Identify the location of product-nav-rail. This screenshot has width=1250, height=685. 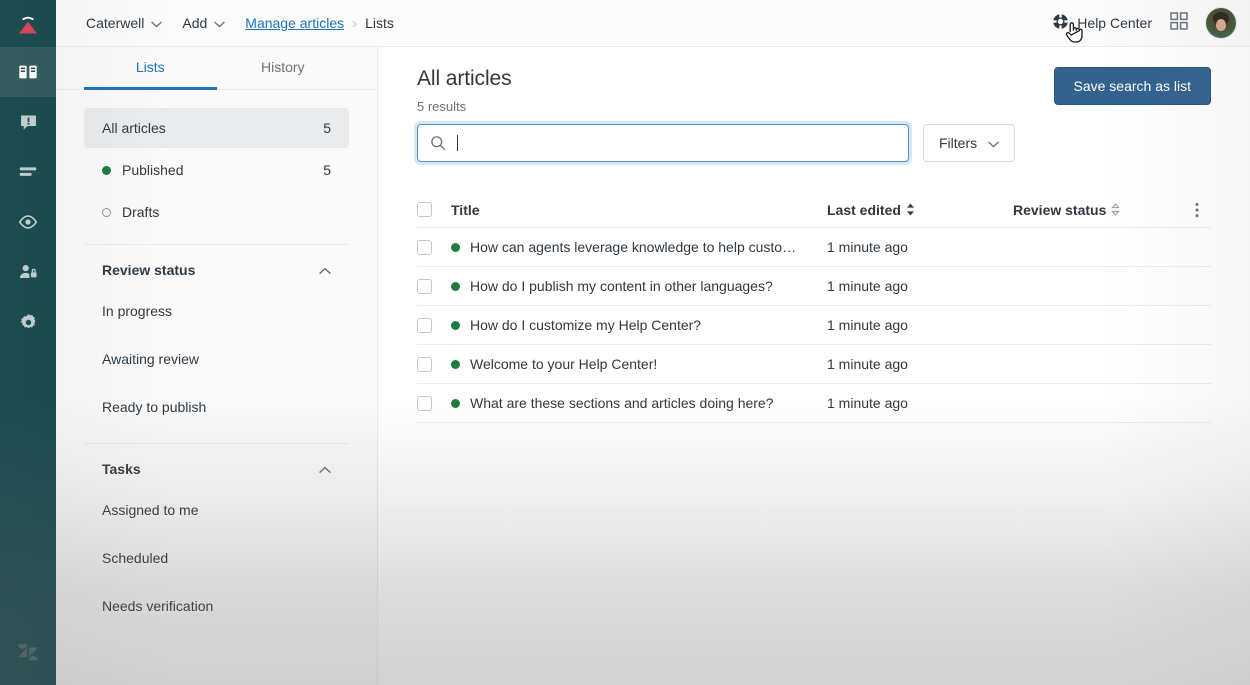
(28, 342).